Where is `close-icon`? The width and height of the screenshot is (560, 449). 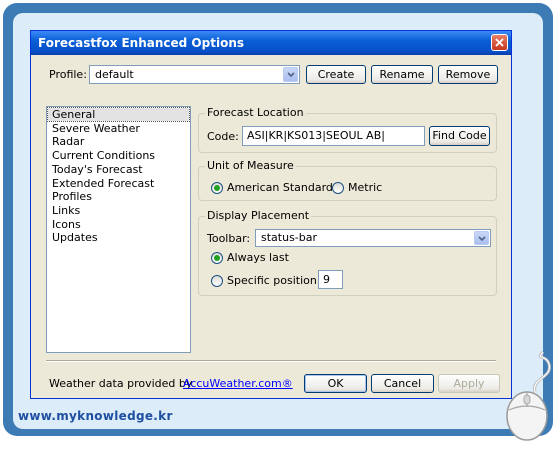 close-icon is located at coordinates (499, 42).